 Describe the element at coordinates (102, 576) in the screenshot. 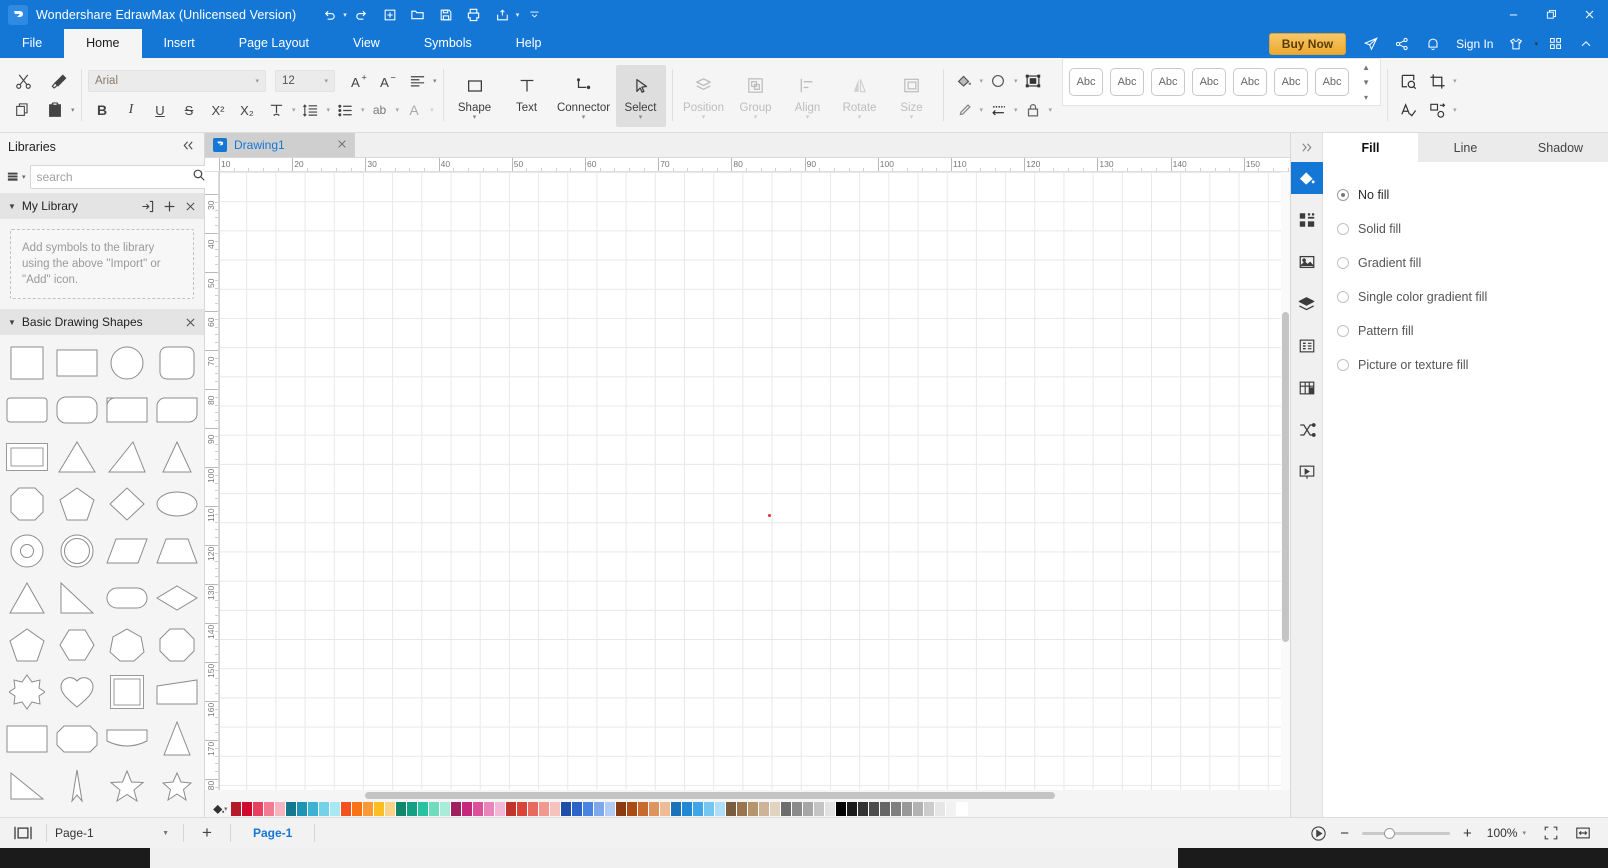

I see `shape-list-scroll` at that location.